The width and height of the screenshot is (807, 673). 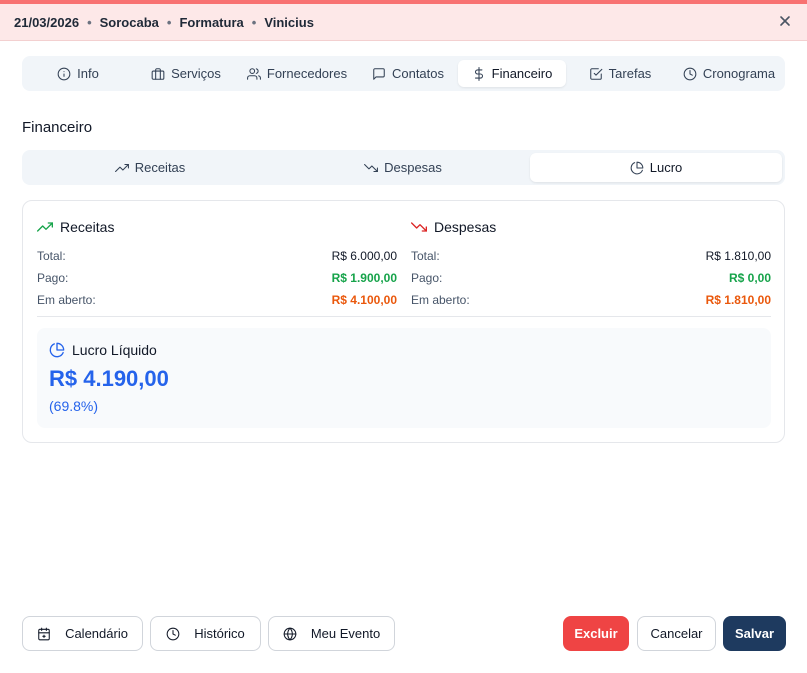 What do you see at coordinates (364, 256) in the screenshot?
I see `row-value: R$ 6.000,00` at bounding box center [364, 256].